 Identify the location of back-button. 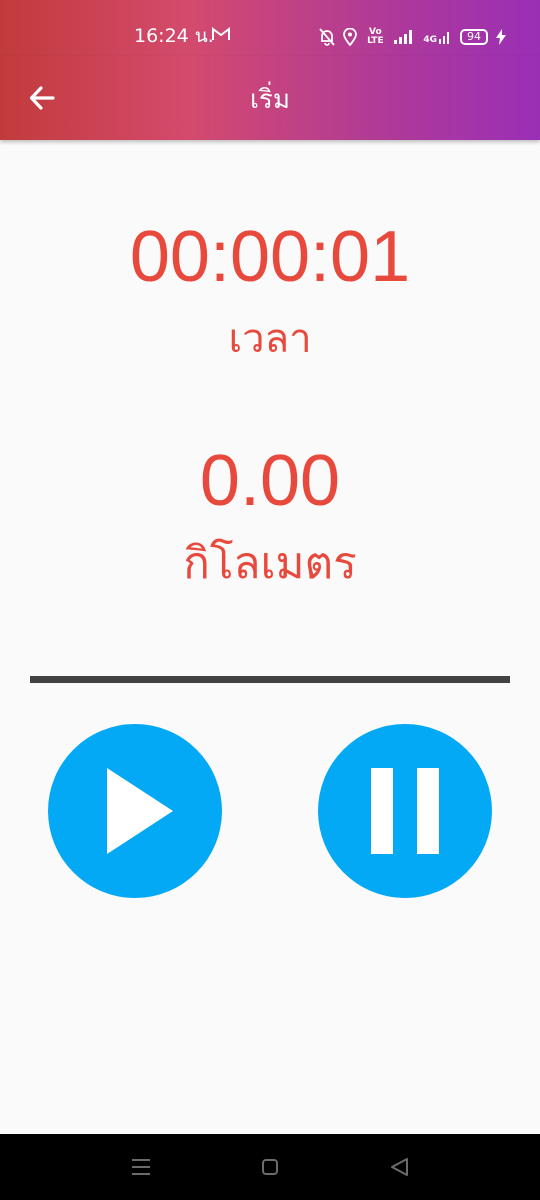
(42, 98).